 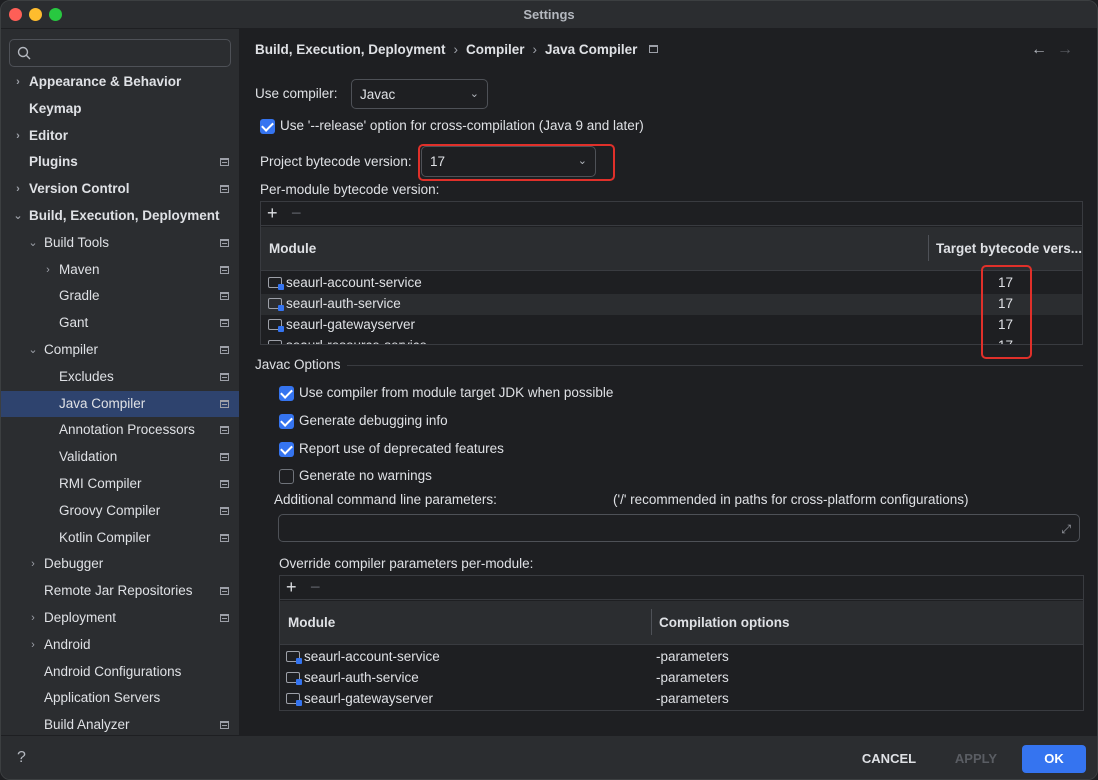 What do you see at coordinates (120, 82) in the screenshot?
I see `sidebar-item-appearance-behavior: › Appearance & Behavior` at bounding box center [120, 82].